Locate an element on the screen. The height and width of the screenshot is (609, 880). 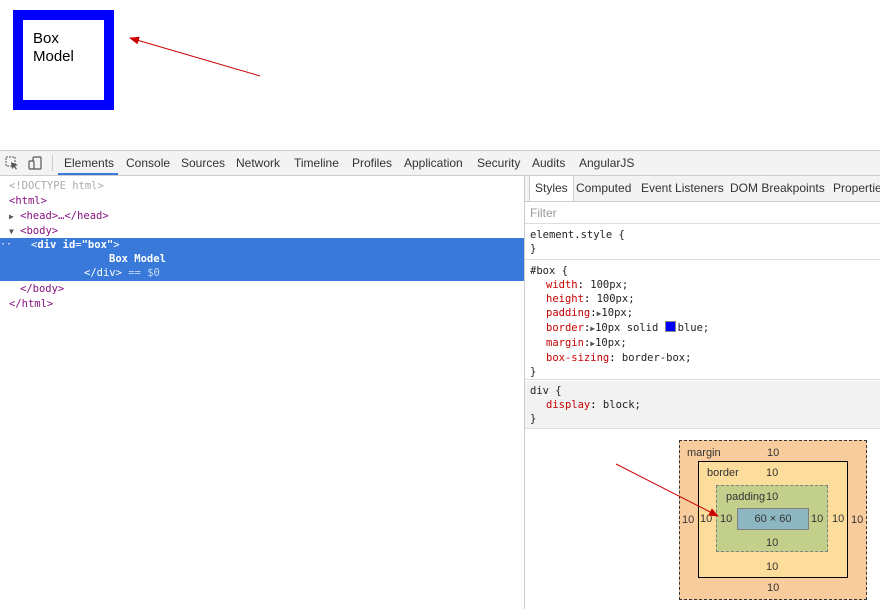
padding-top-value: 10 is located at coordinates (772, 497).